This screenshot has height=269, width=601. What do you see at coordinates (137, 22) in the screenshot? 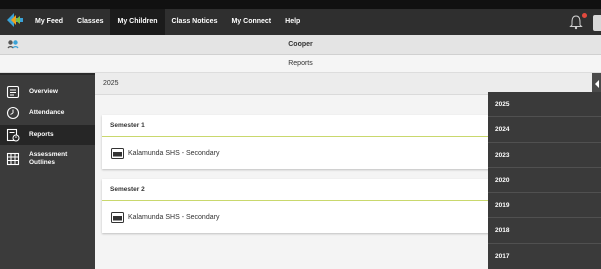
I see `nav-my-children: My Children` at bounding box center [137, 22].